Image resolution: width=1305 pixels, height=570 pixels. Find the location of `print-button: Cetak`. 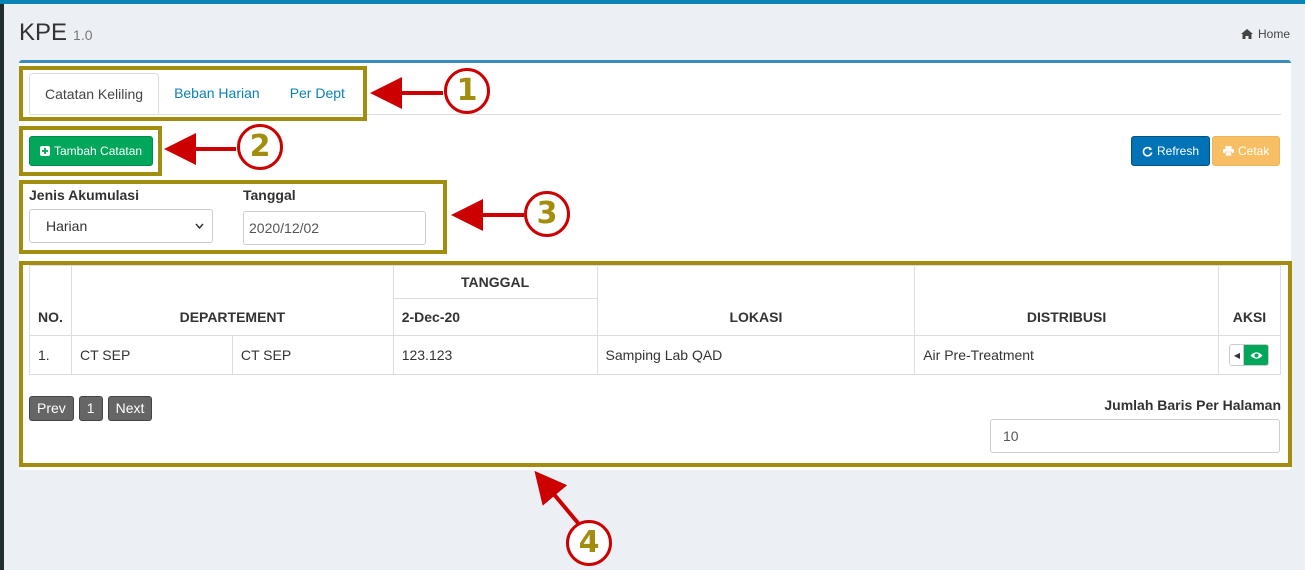

print-button: Cetak is located at coordinates (1246, 151).